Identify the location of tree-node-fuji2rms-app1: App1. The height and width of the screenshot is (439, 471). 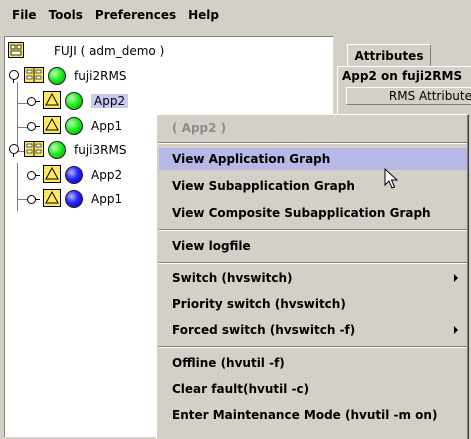
(74, 126).